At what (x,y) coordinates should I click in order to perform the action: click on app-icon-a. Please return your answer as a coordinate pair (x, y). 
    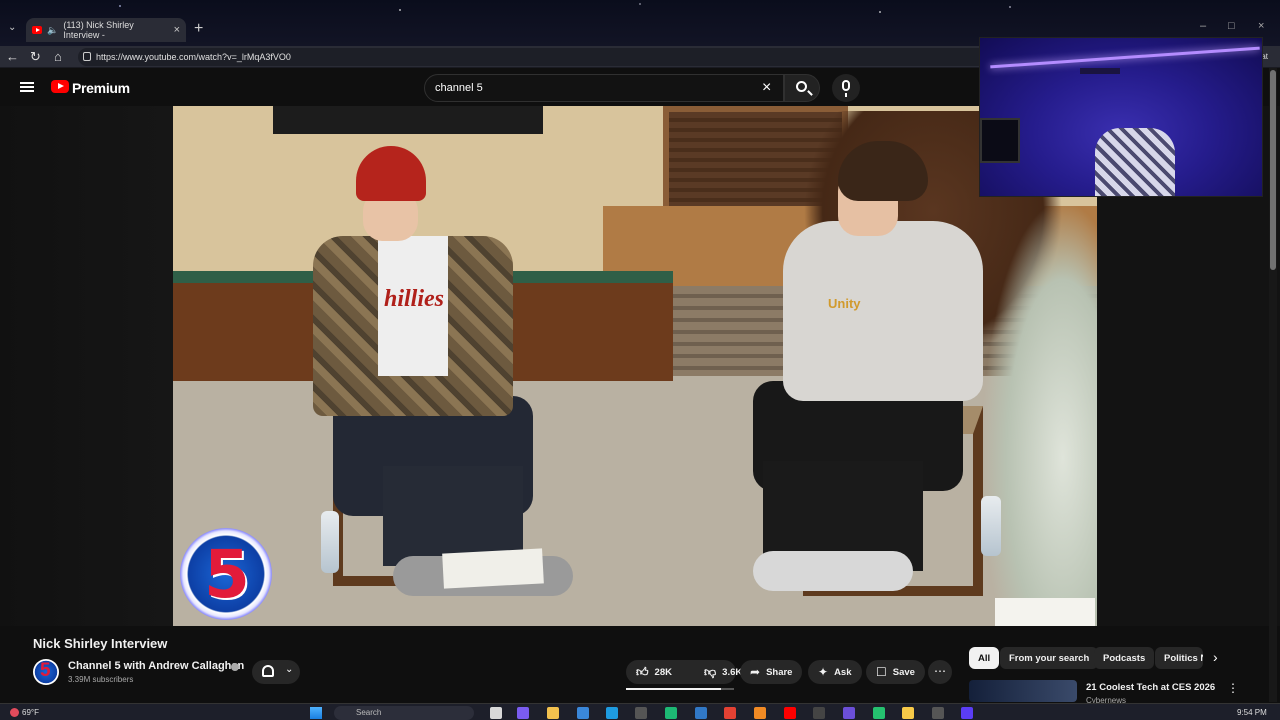
    Looking at the image, I should click on (641, 713).